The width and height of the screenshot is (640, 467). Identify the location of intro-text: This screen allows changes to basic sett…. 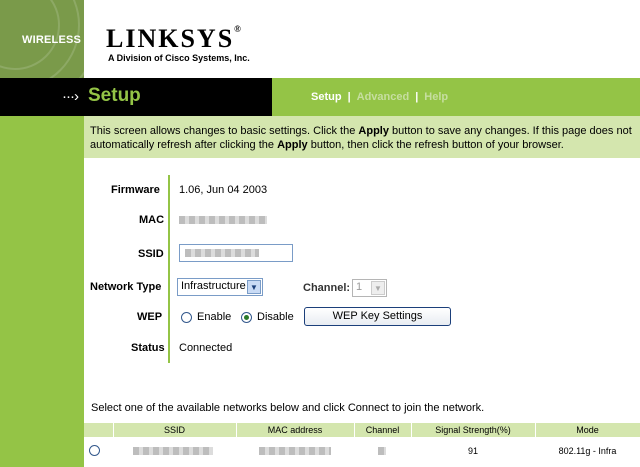
(362, 137).